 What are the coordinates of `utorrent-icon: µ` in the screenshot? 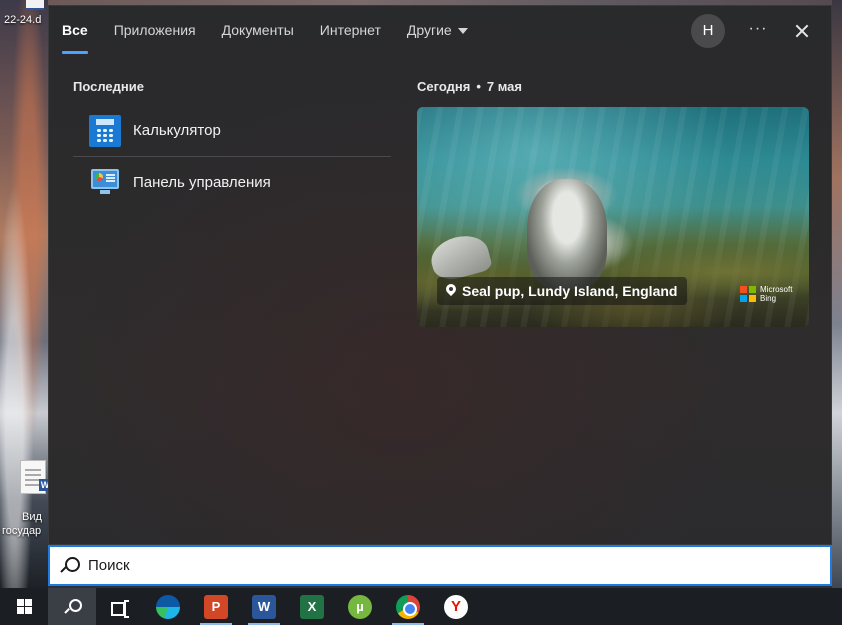 It's located at (360, 606).